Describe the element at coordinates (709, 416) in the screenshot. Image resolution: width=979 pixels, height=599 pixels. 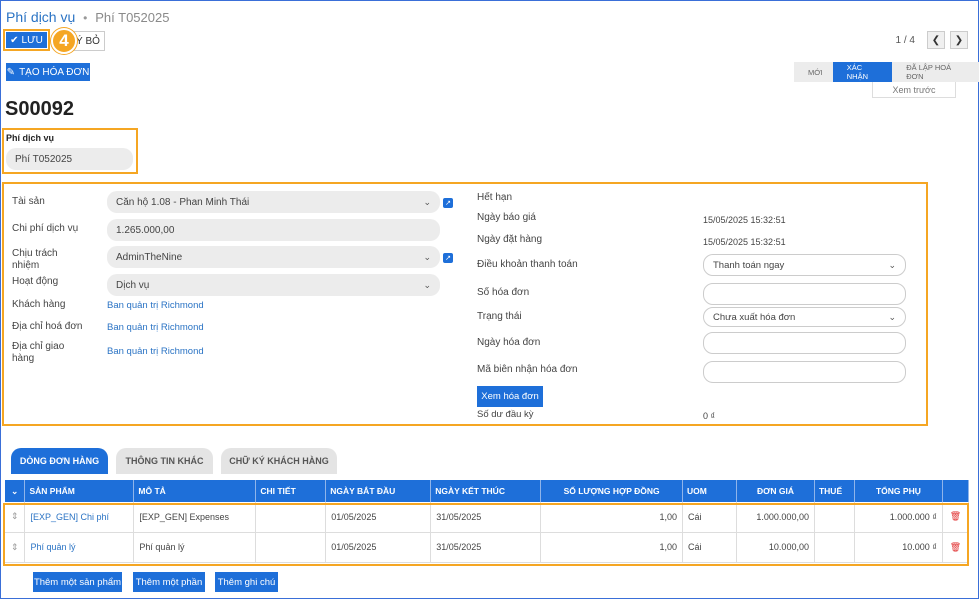
I see `opening-balance-value: 0 ₫` at that location.